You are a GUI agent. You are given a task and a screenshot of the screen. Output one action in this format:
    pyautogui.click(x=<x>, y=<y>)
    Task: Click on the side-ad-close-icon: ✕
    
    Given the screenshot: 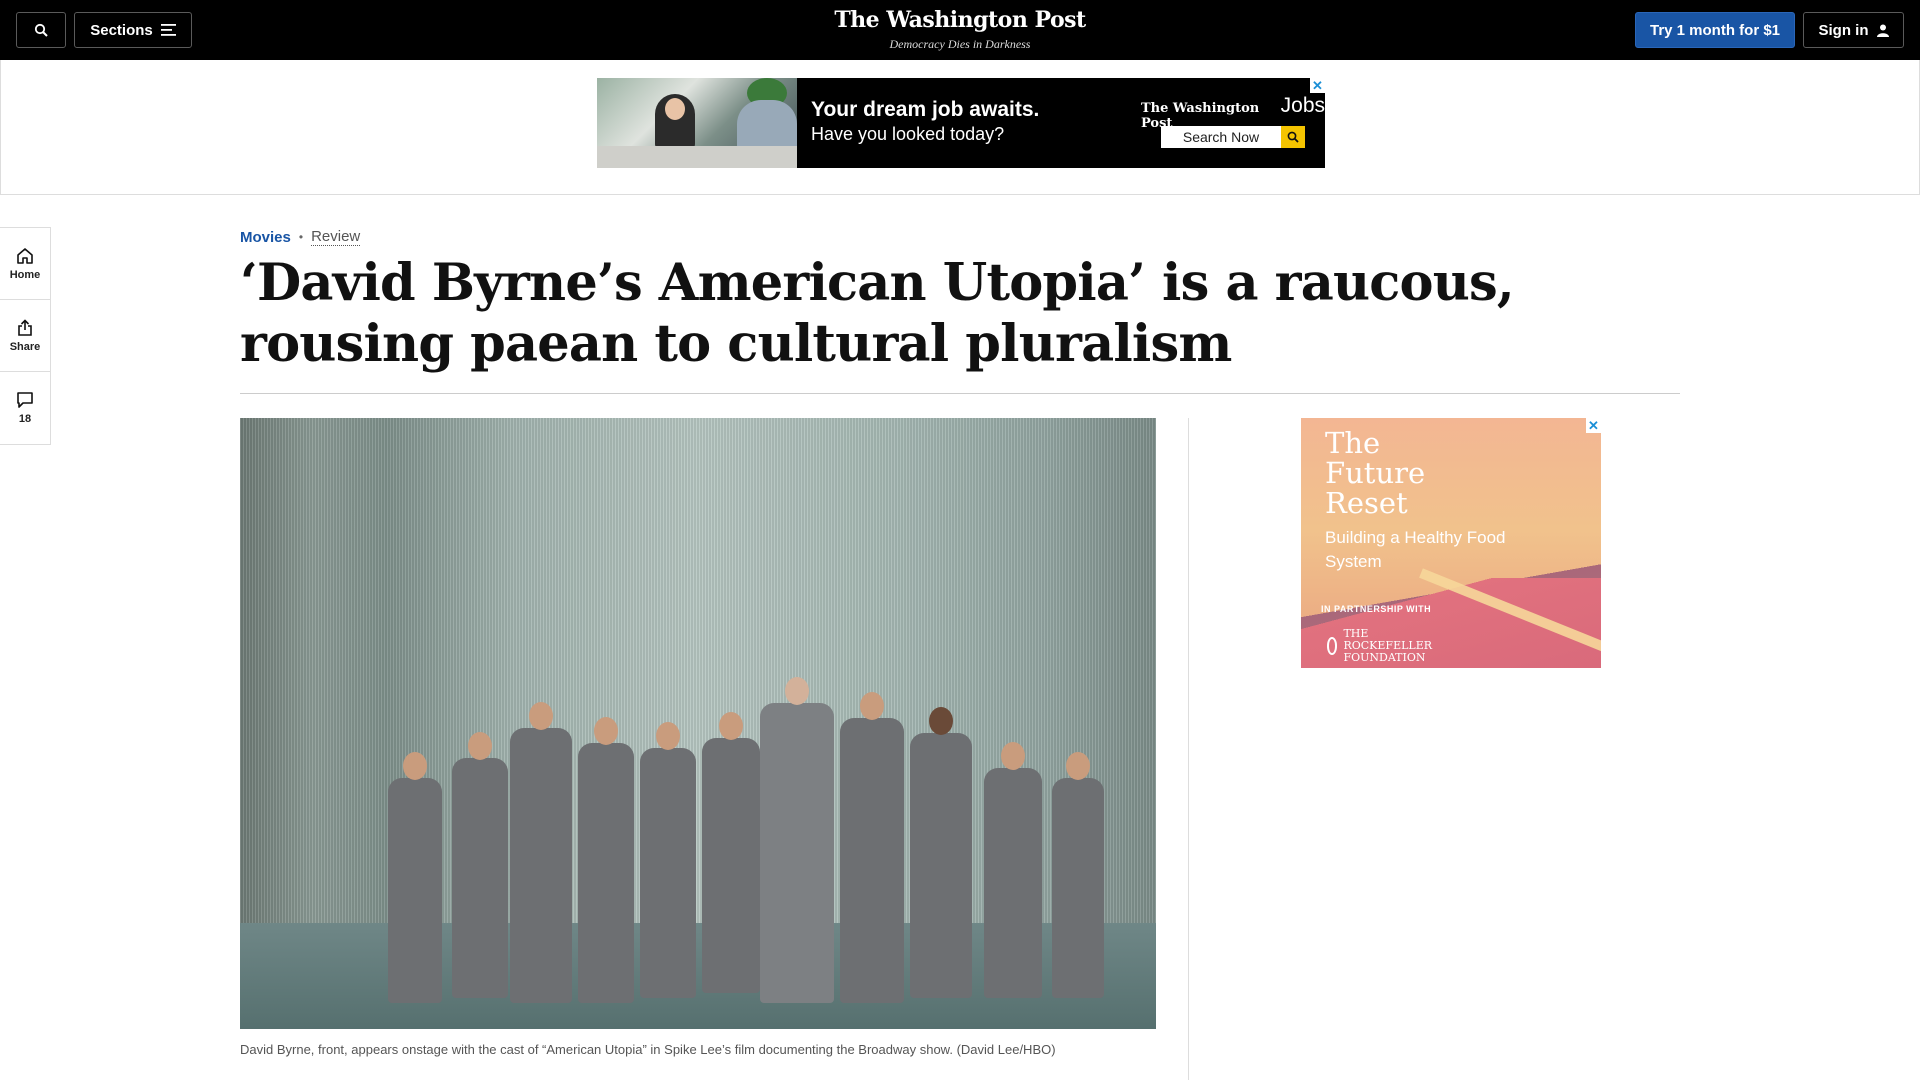 What is the action you would take?
    pyautogui.click(x=1593, y=425)
    